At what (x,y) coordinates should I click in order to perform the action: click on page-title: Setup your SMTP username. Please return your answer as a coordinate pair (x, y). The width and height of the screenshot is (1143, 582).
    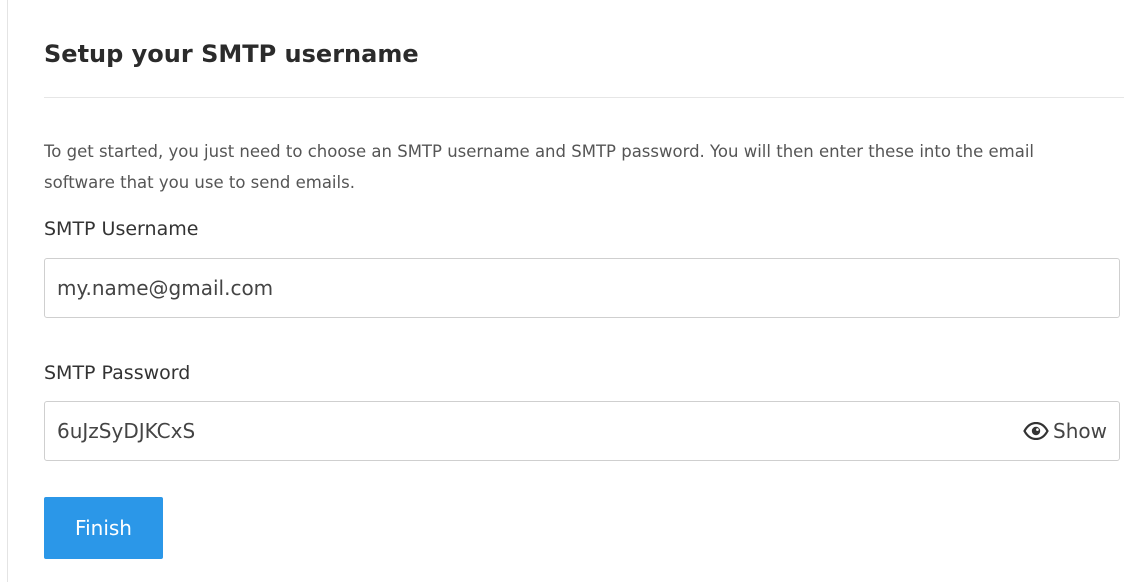
    Looking at the image, I should click on (231, 54).